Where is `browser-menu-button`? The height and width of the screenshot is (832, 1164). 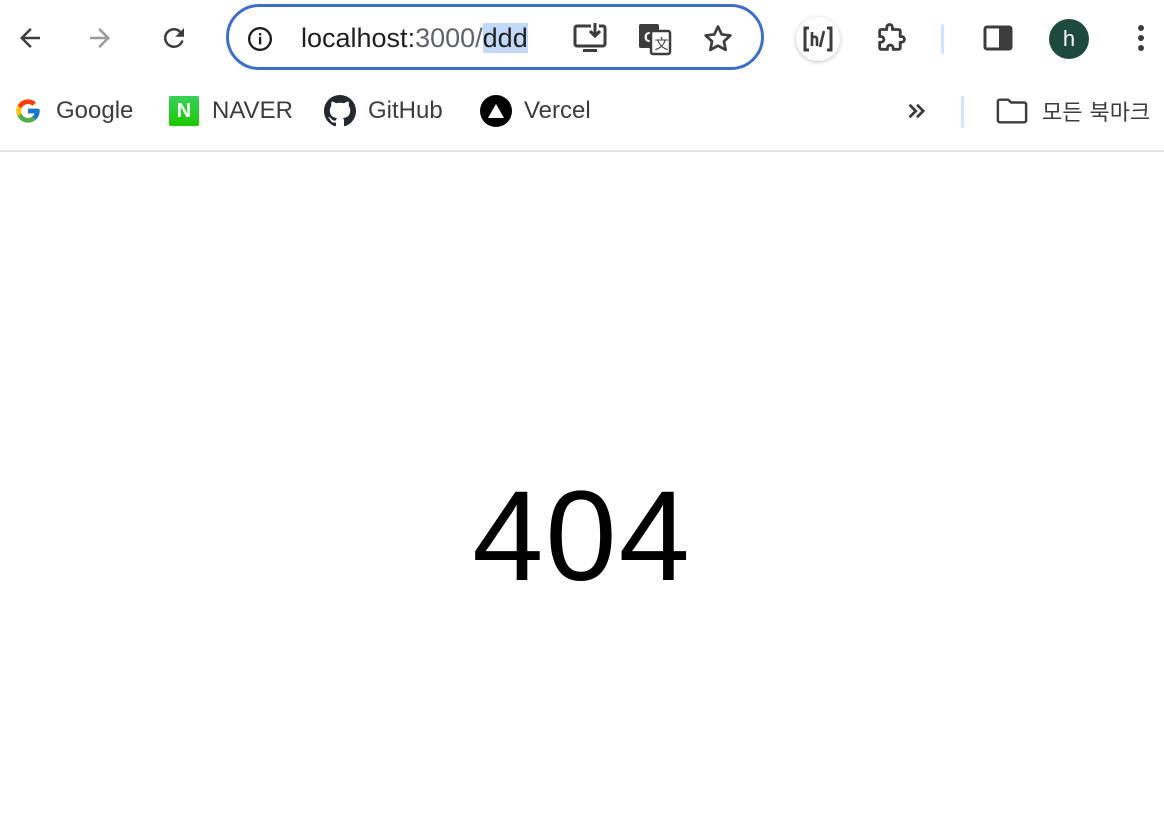
browser-menu-button is located at coordinates (1141, 38).